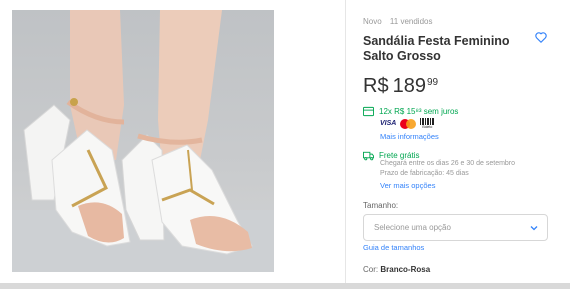 The height and width of the screenshot is (289, 570). I want to click on credit-card-icon, so click(368, 111).